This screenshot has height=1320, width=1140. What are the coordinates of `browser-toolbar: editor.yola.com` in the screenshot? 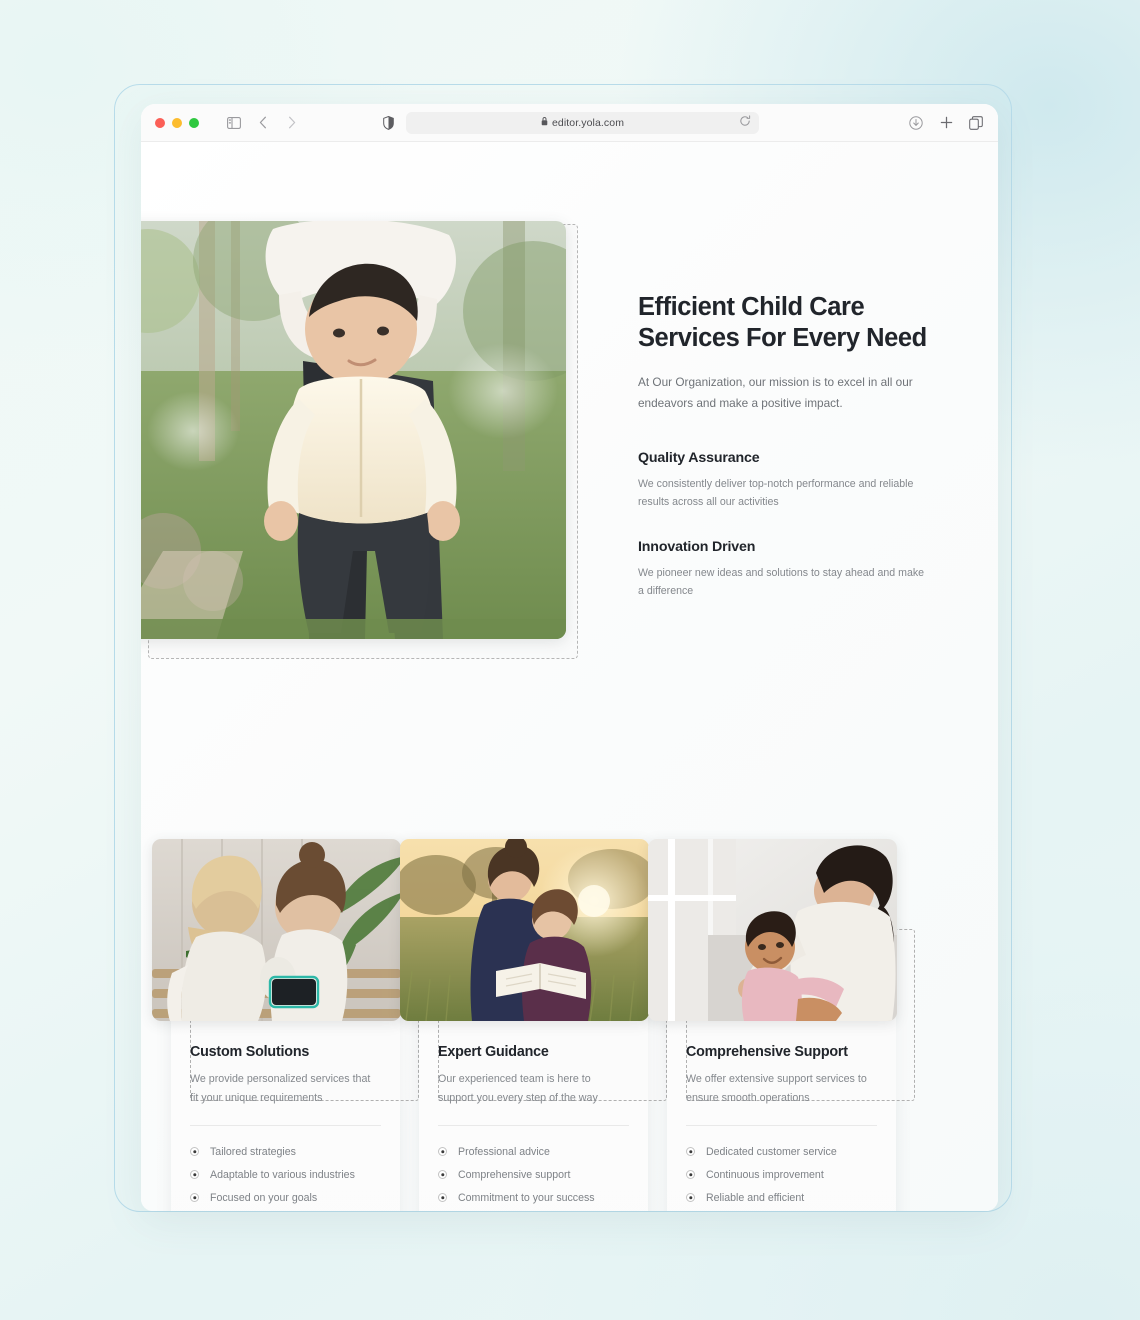 It's located at (569, 123).